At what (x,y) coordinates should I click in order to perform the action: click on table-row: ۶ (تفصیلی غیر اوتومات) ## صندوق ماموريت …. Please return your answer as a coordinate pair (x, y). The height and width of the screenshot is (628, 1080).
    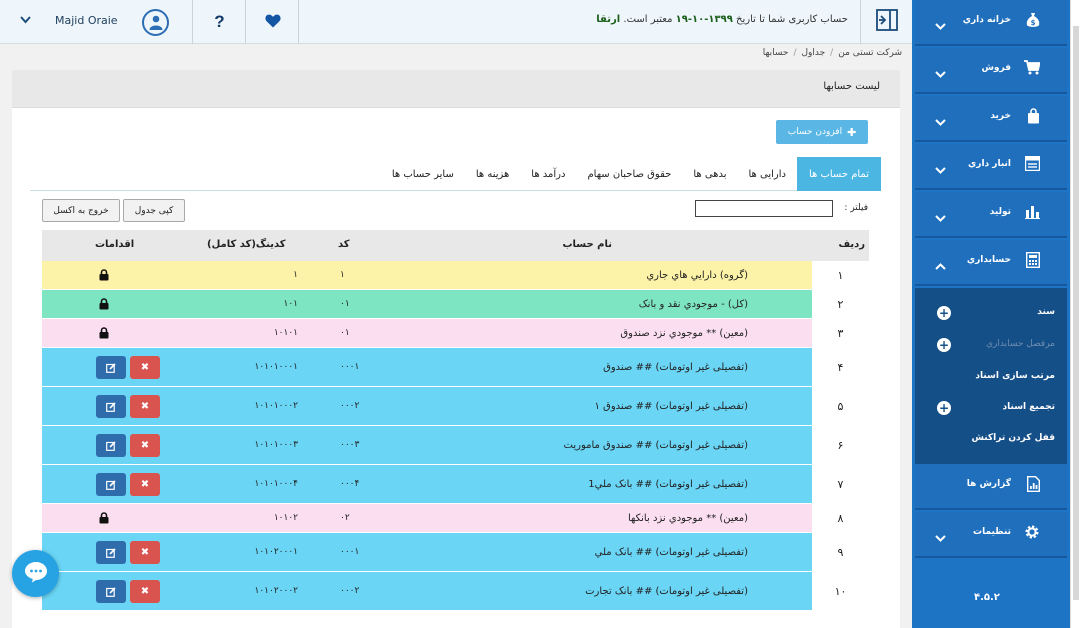
    Looking at the image, I should click on (455, 445).